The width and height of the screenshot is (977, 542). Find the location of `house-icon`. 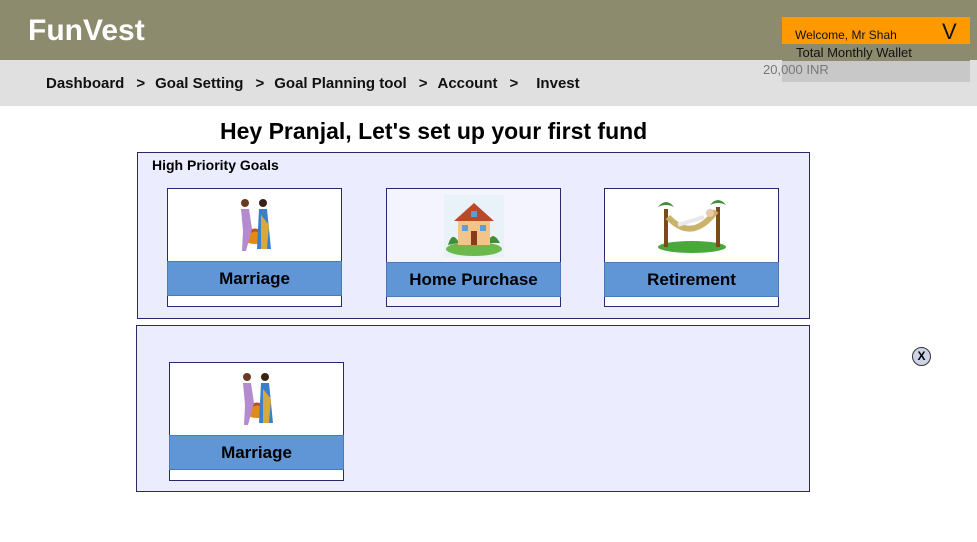

house-icon is located at coordinates (473, 225).